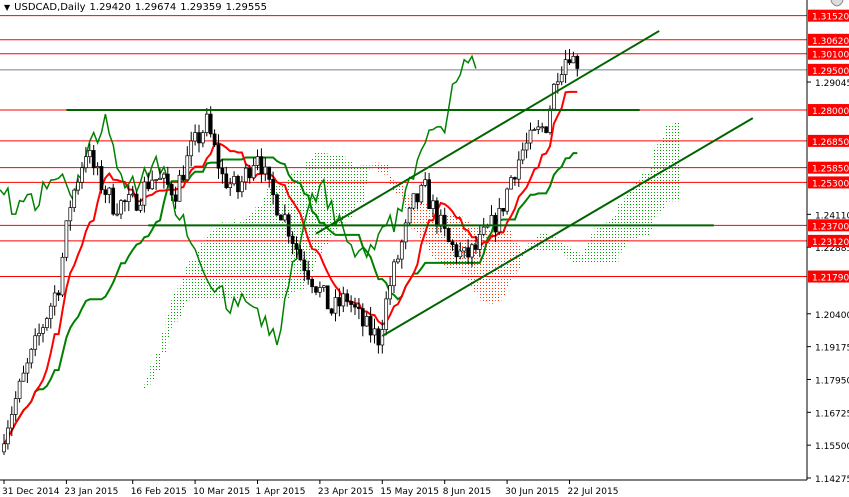 The image size is (849, 497). What do you see at coordinates (830, 279) in the screenshot?
I see `level-label: 1.21790` at bounding box center [830, 279].